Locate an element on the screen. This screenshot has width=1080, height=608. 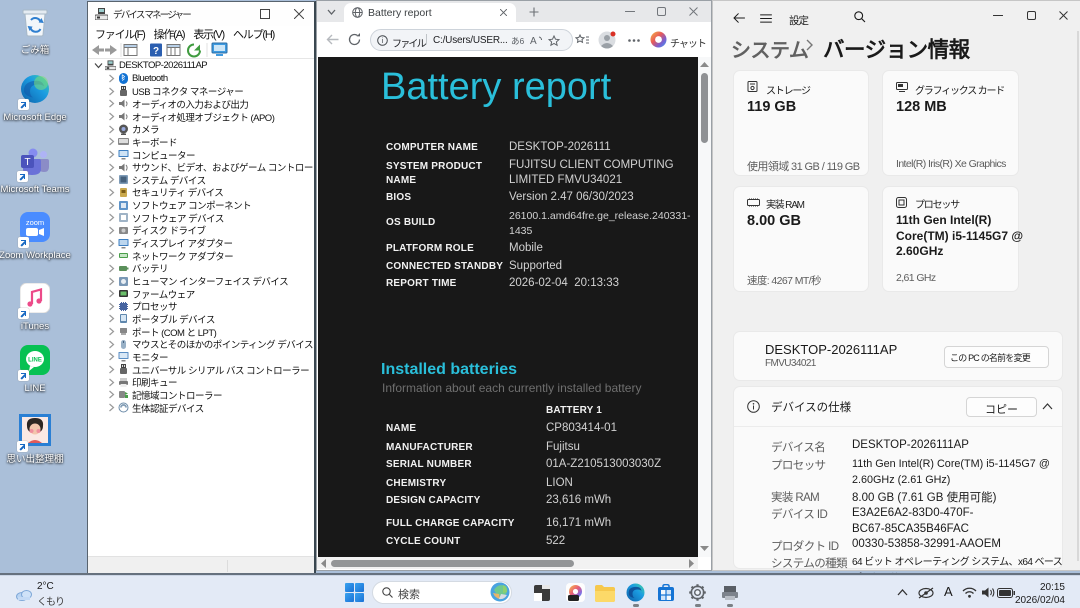
svg-text: i is located at coordinates (383, 40).